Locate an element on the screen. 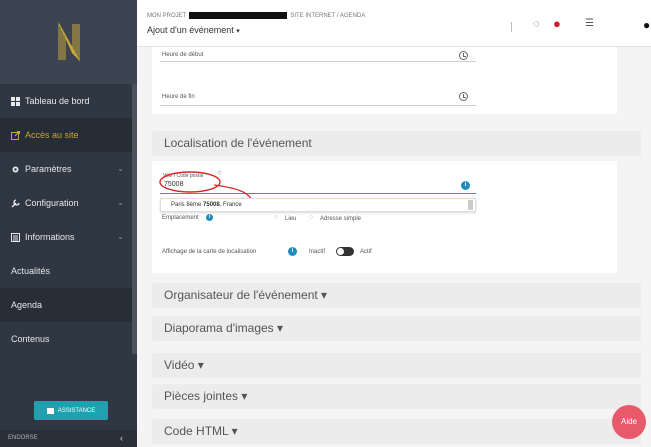 This screenshot has width=651, height=447. dashboard-icon is located at coordinates (15, 101).